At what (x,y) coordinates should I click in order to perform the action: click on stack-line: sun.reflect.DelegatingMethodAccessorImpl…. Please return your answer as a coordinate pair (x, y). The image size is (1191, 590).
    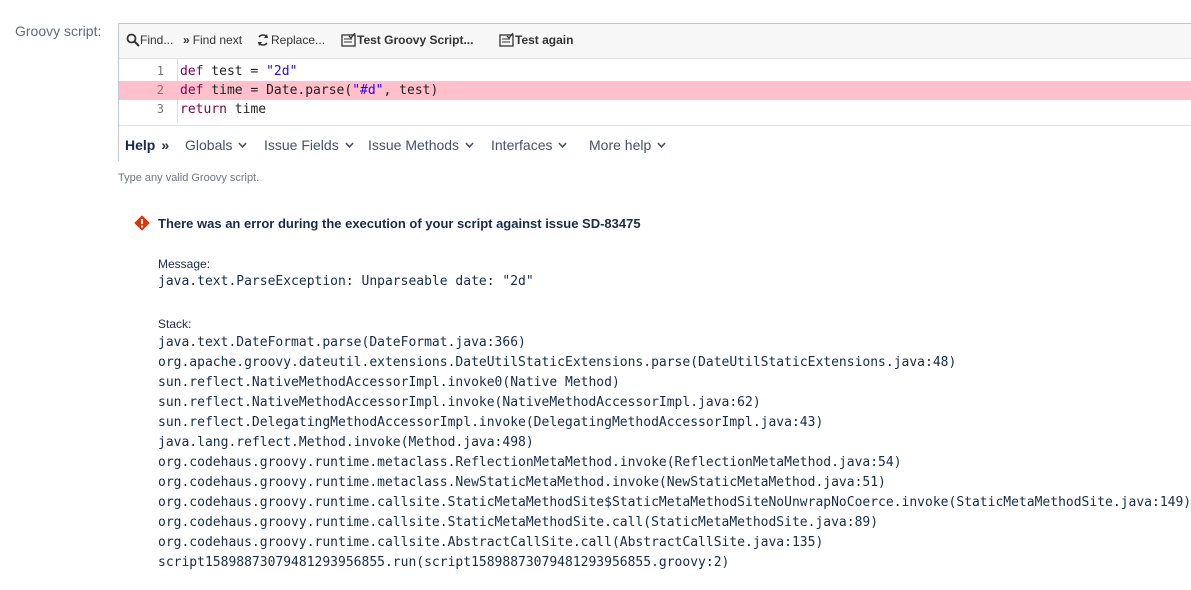
    Looking at the image, I should click on (491, 422).